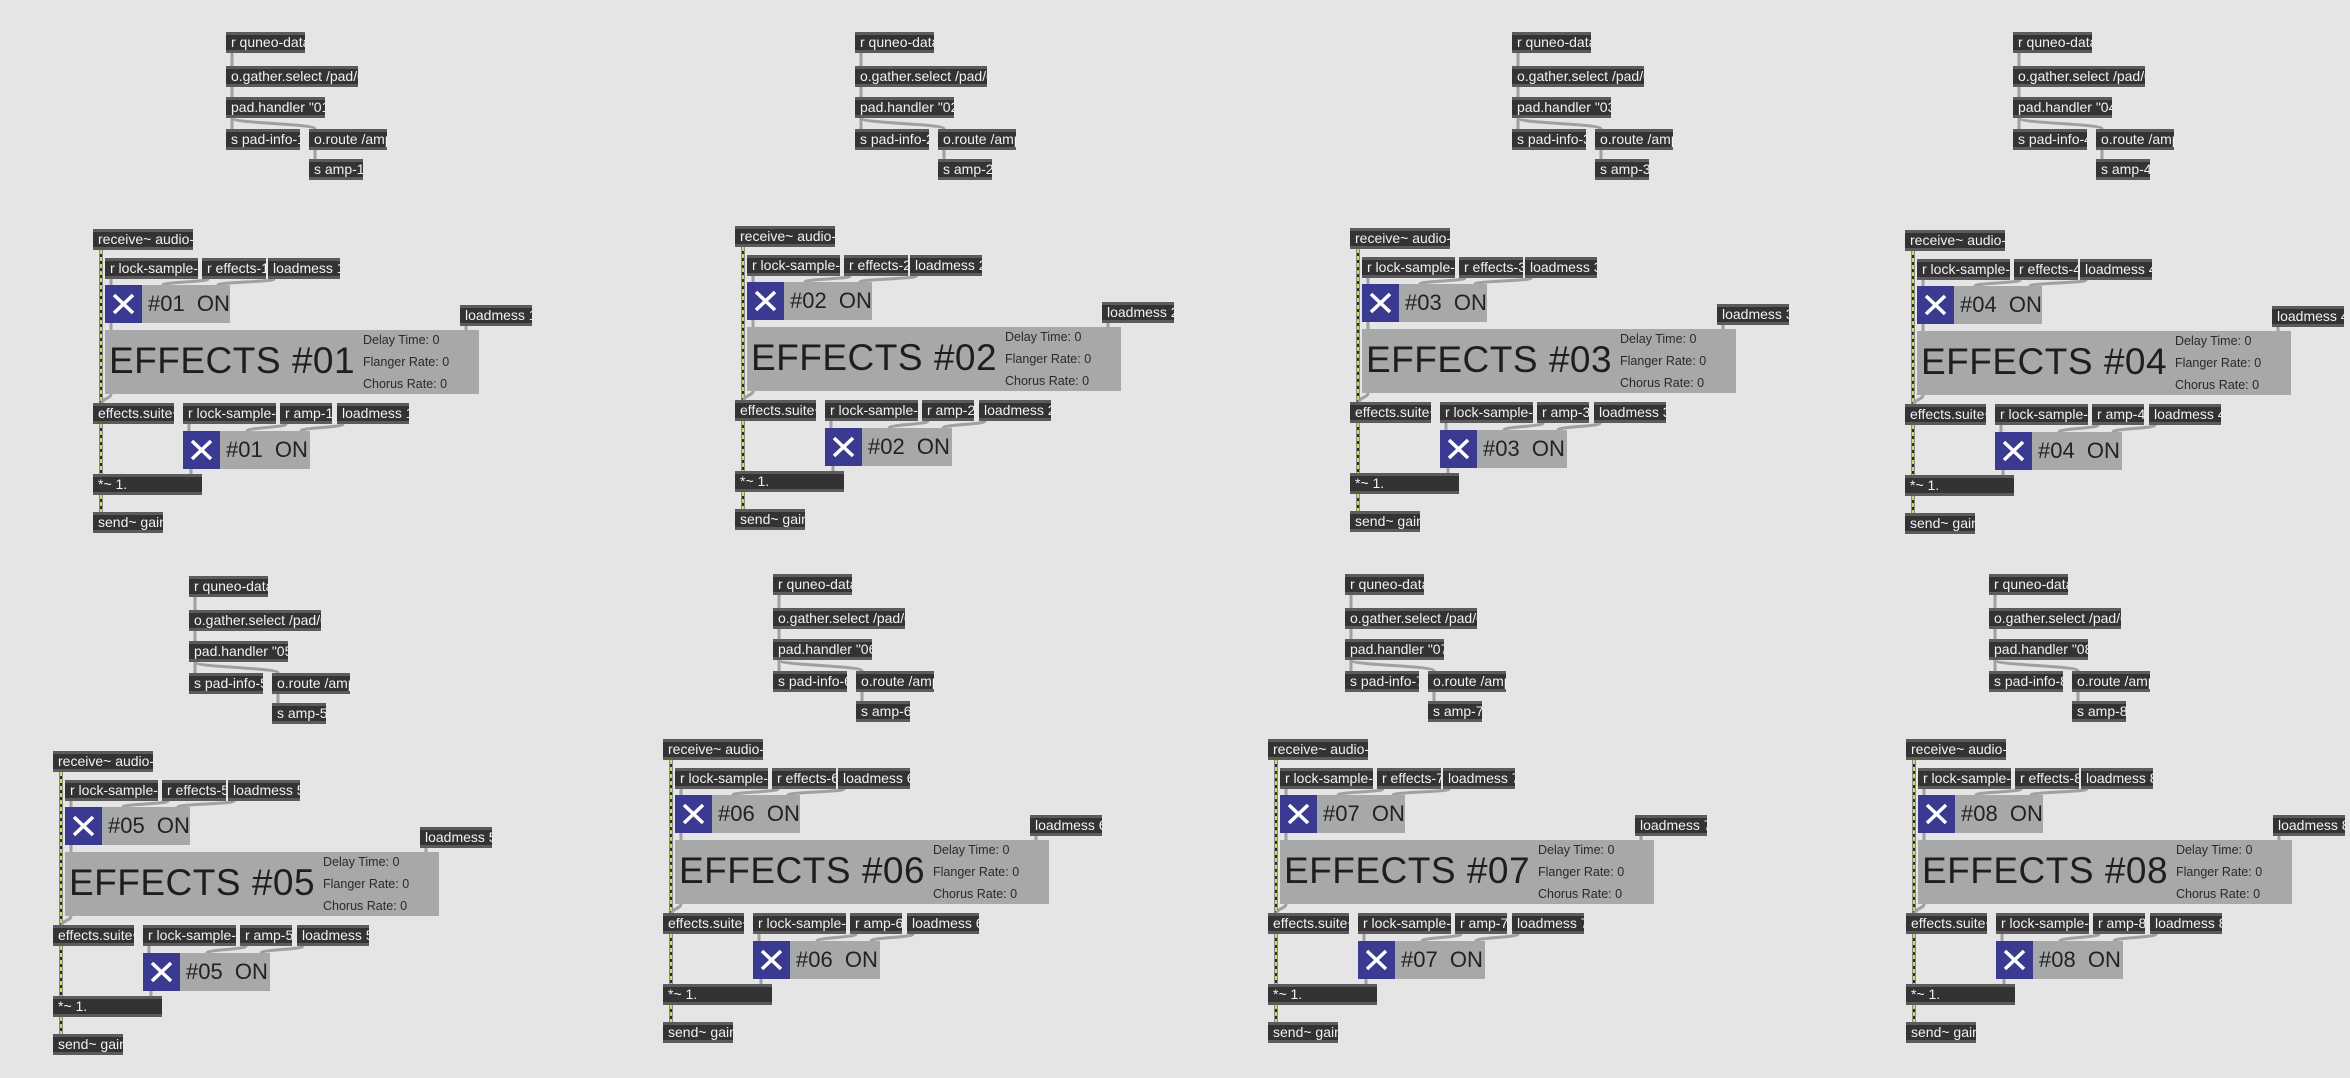 This screenshot has height=1078, width=2350. What do you see at coordinates (1394, 649) in the screenshot?
I see `pad-handler-object: pad.handler "07"` at bounding box center [1394, 649].